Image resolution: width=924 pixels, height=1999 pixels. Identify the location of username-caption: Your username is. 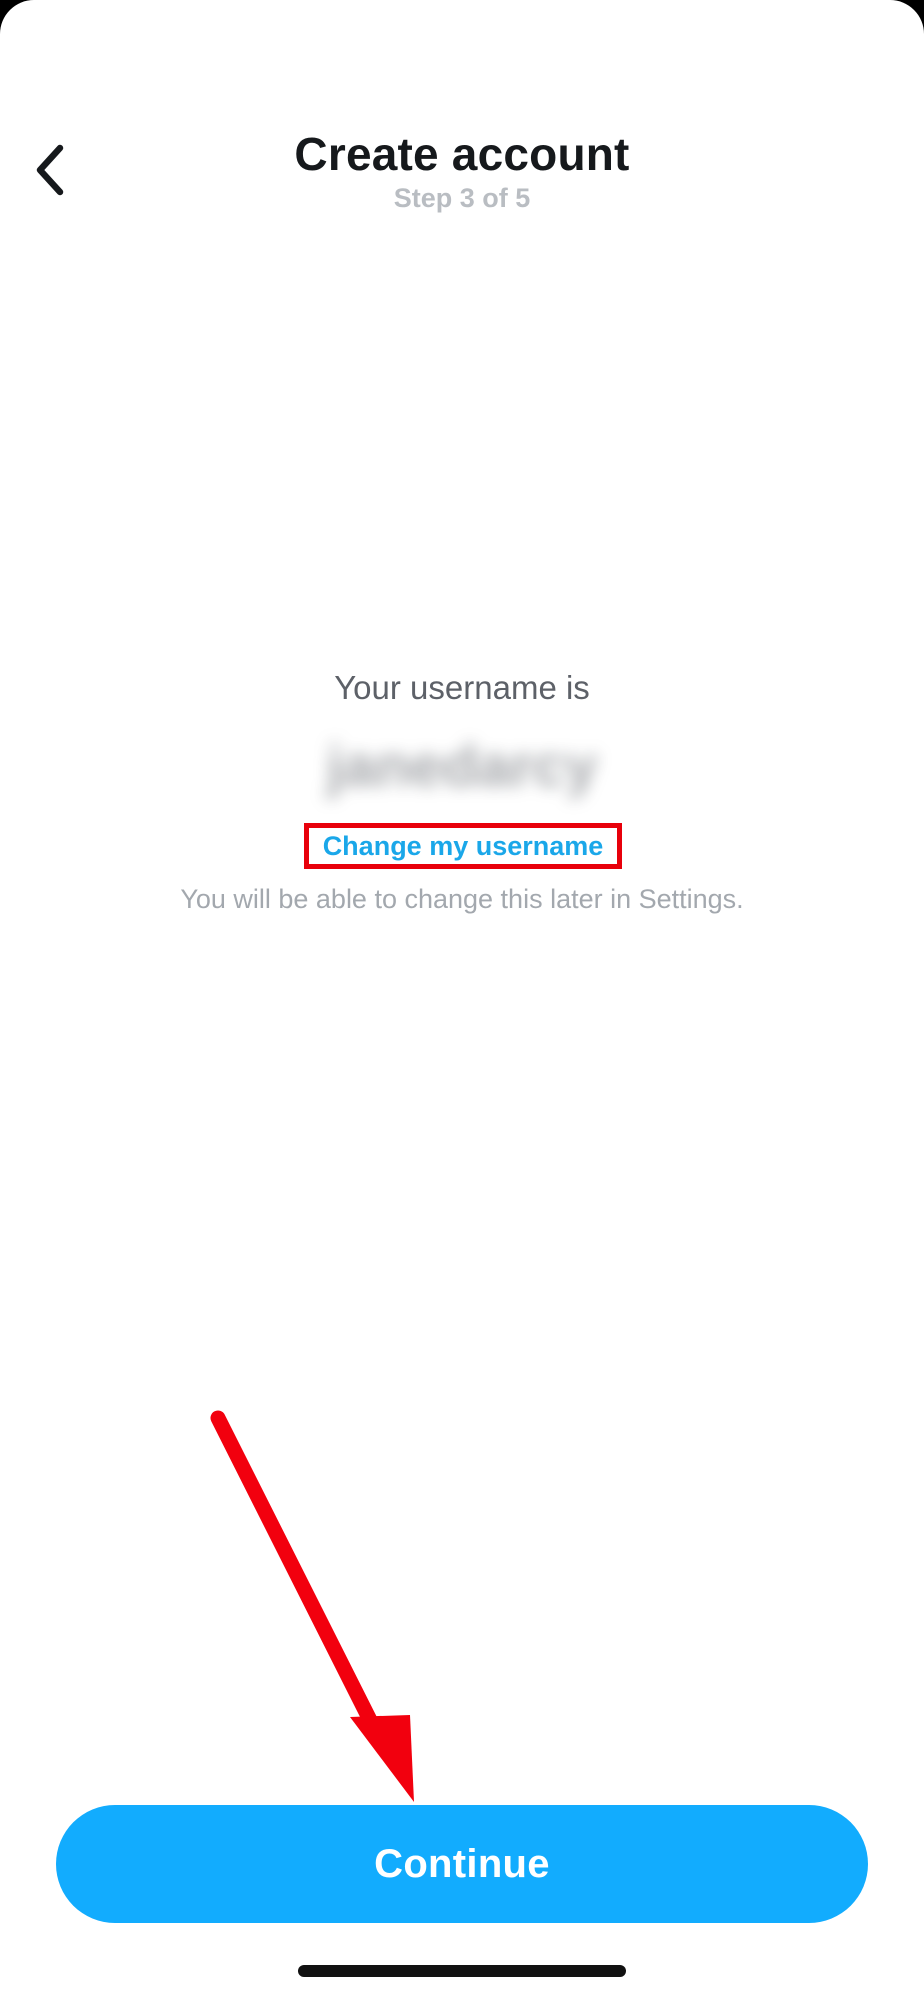
(462, 687).